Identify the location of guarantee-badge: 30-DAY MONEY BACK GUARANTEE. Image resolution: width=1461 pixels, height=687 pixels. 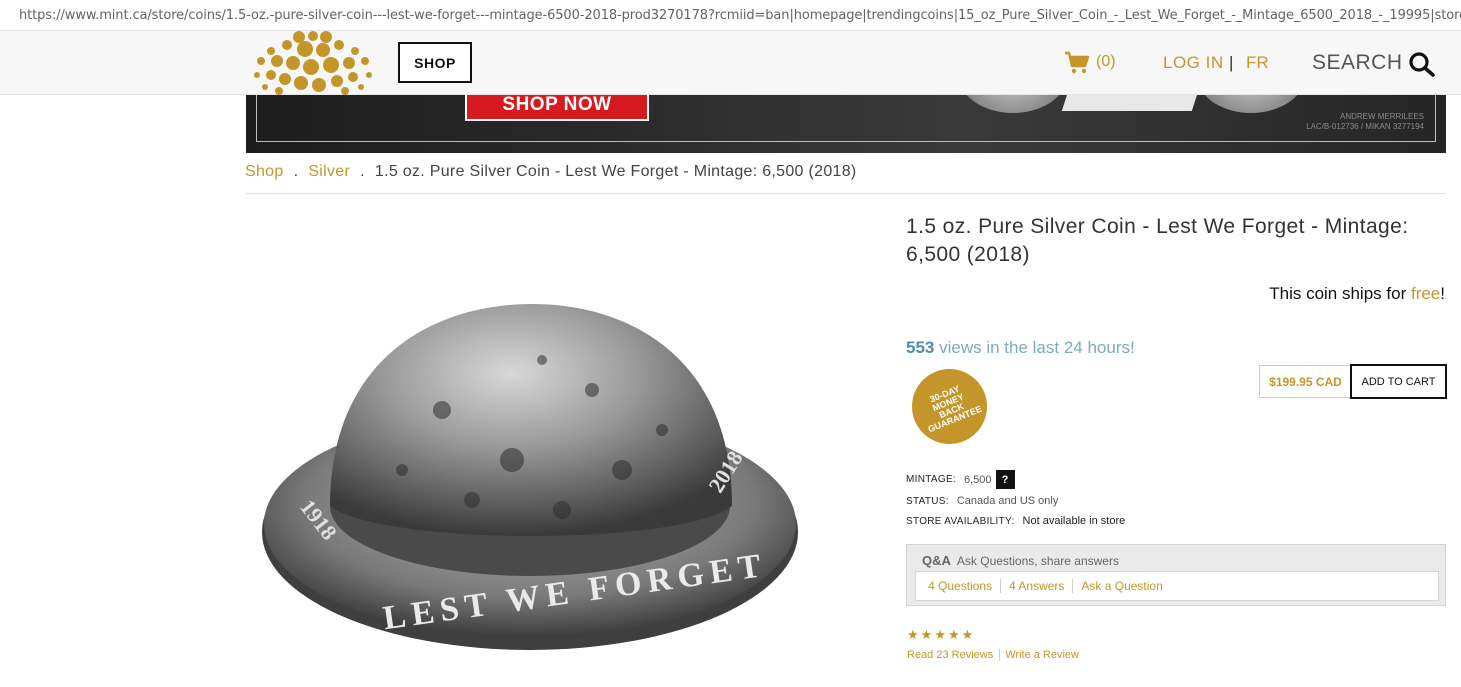
(949, 406).